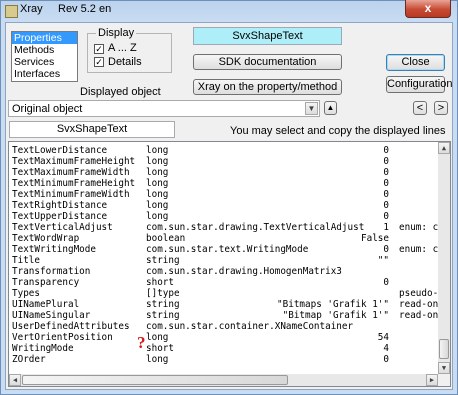  I want to click on close-button: Close, so click(415, 62).